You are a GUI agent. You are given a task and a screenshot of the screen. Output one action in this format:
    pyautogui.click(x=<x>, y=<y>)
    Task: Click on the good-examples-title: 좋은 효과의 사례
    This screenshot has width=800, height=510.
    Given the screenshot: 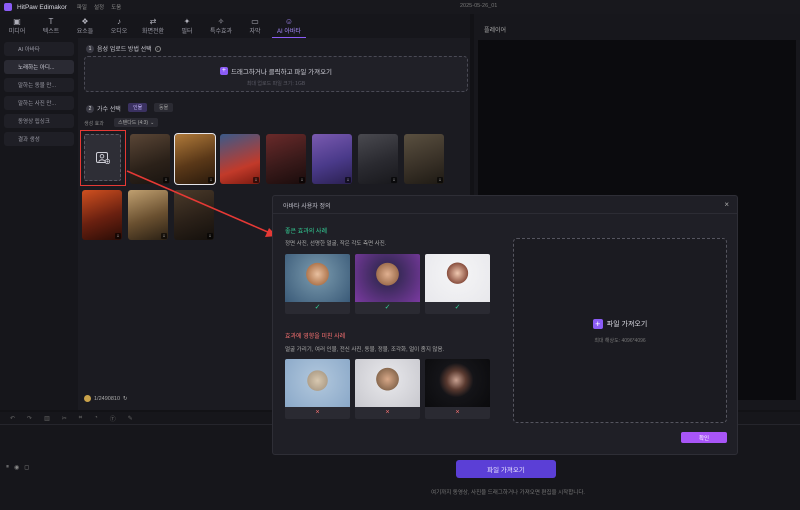 What is the action you would take?
    pyautogui.click(x=306, y=232)
    